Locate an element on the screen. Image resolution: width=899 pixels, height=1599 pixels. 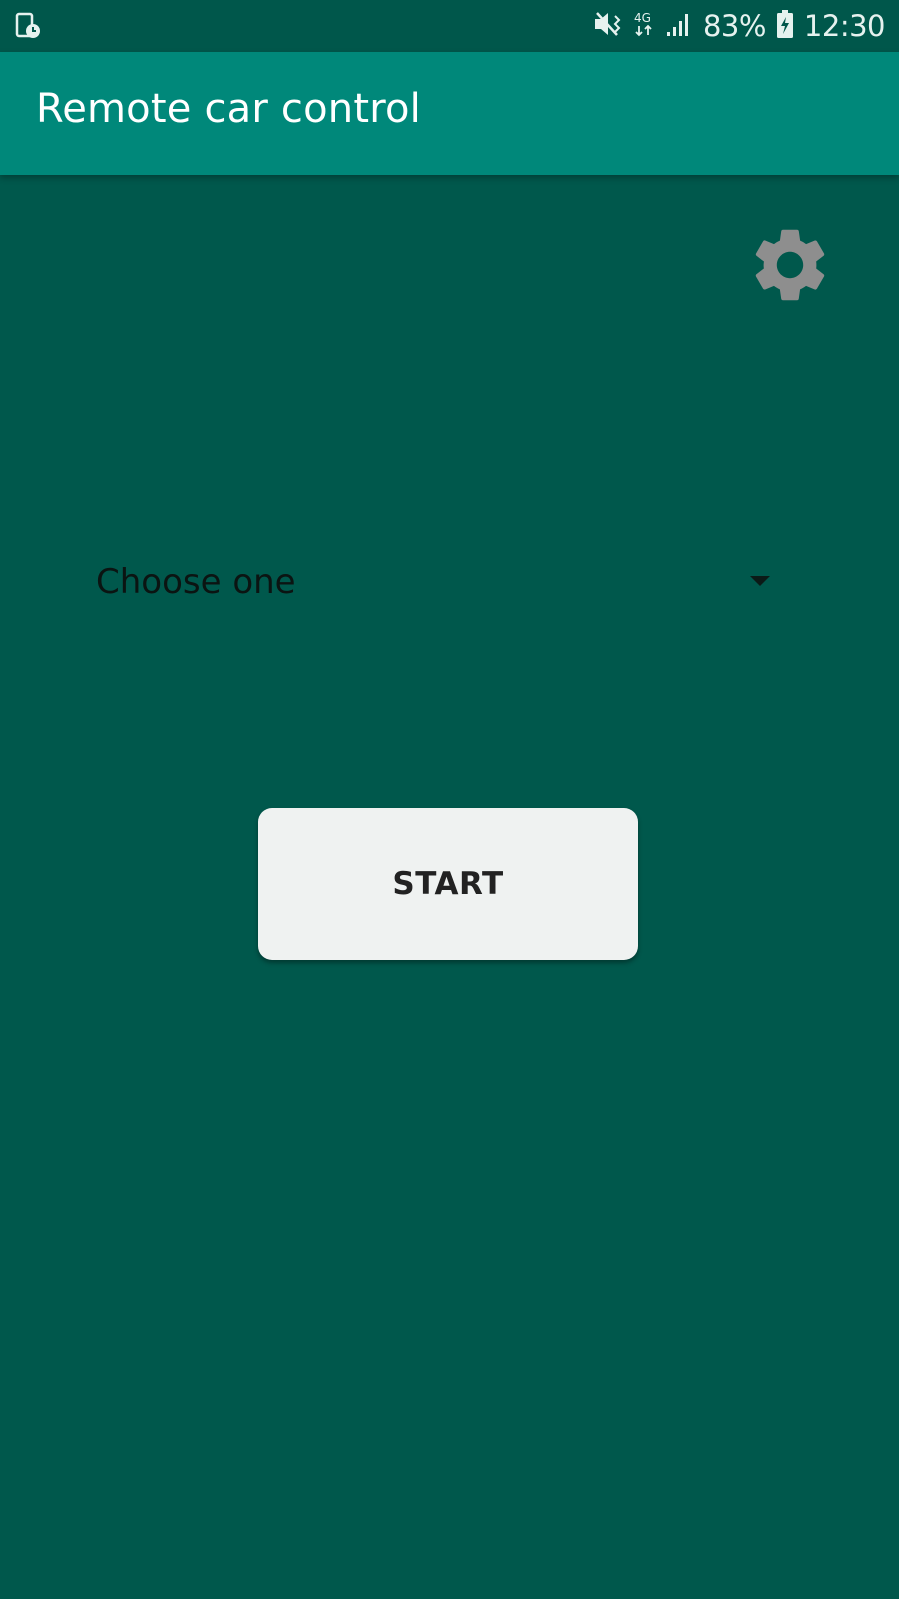
vibrate-mute-icon is located at coordinates (608, 26).